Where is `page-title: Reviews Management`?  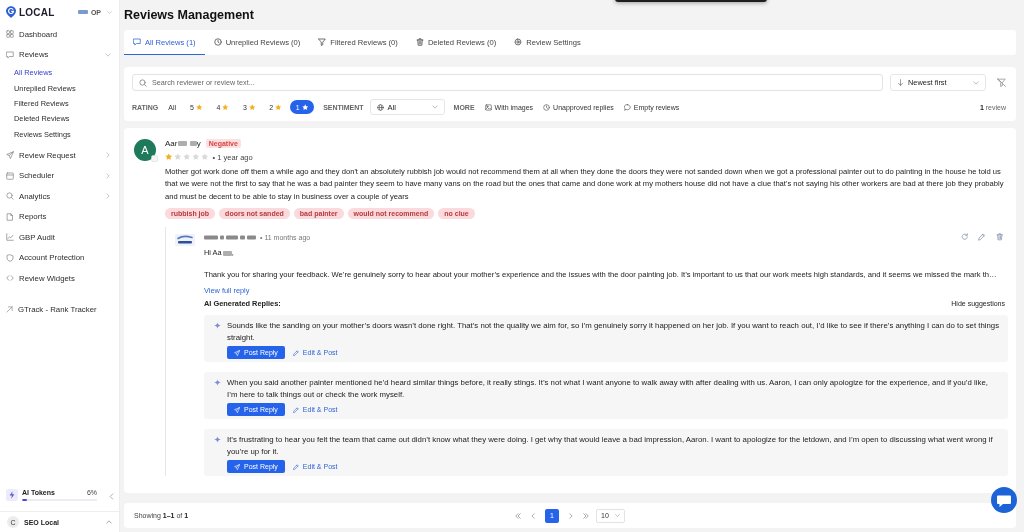
page-title: Reviews Management is located at coordinates (189, 15).